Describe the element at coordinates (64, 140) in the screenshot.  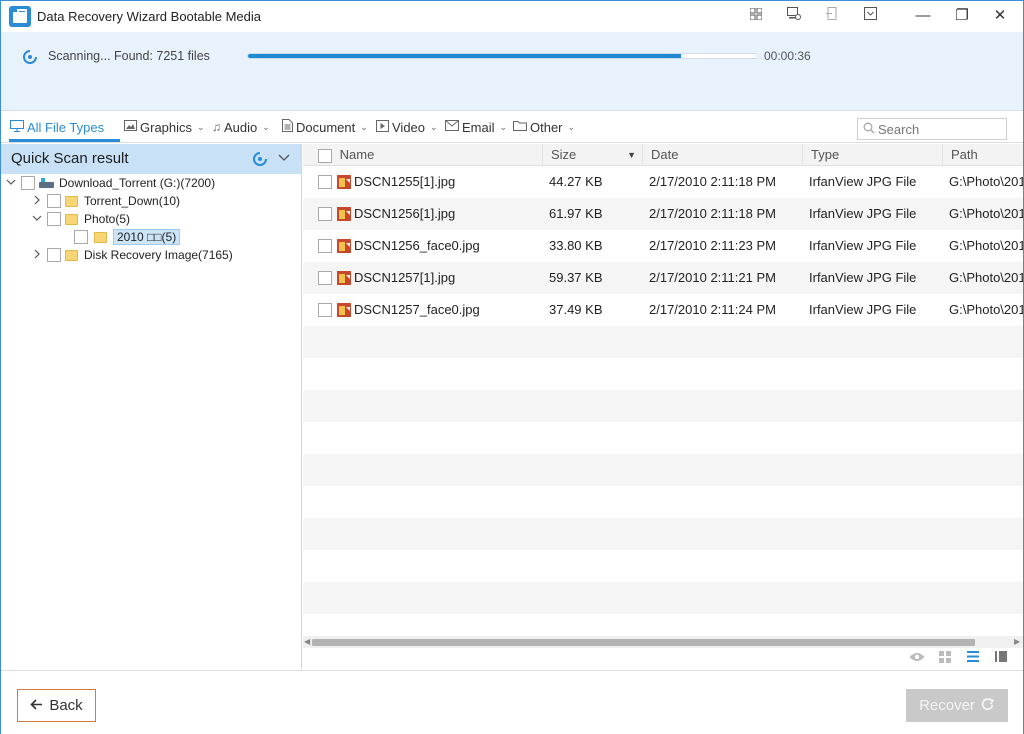
I see `active-filter-underline` at that location.